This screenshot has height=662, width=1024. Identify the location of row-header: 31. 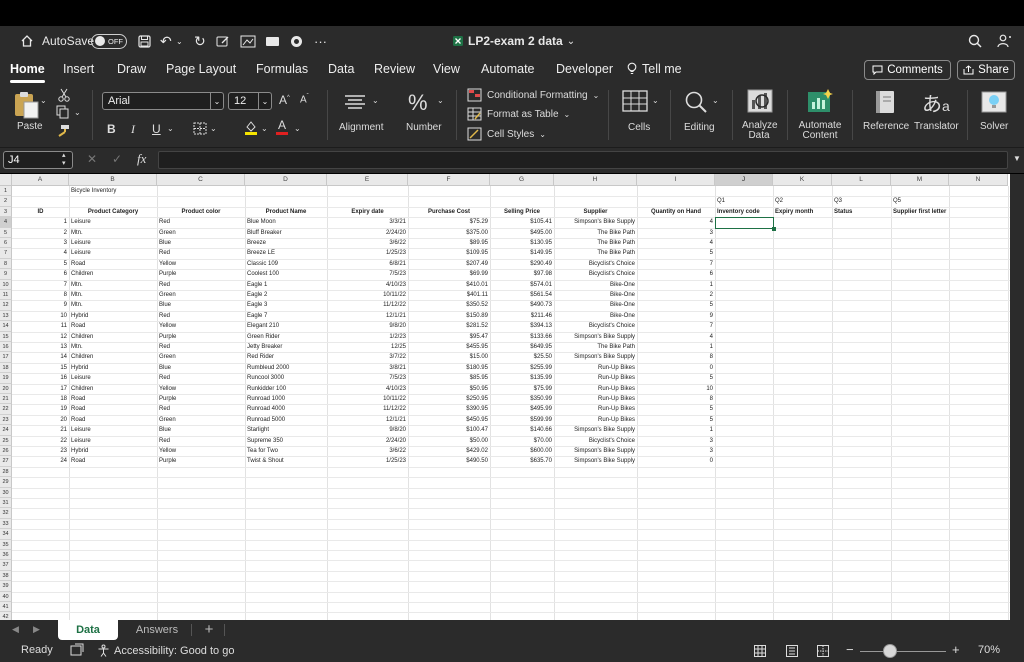
(6, 503).